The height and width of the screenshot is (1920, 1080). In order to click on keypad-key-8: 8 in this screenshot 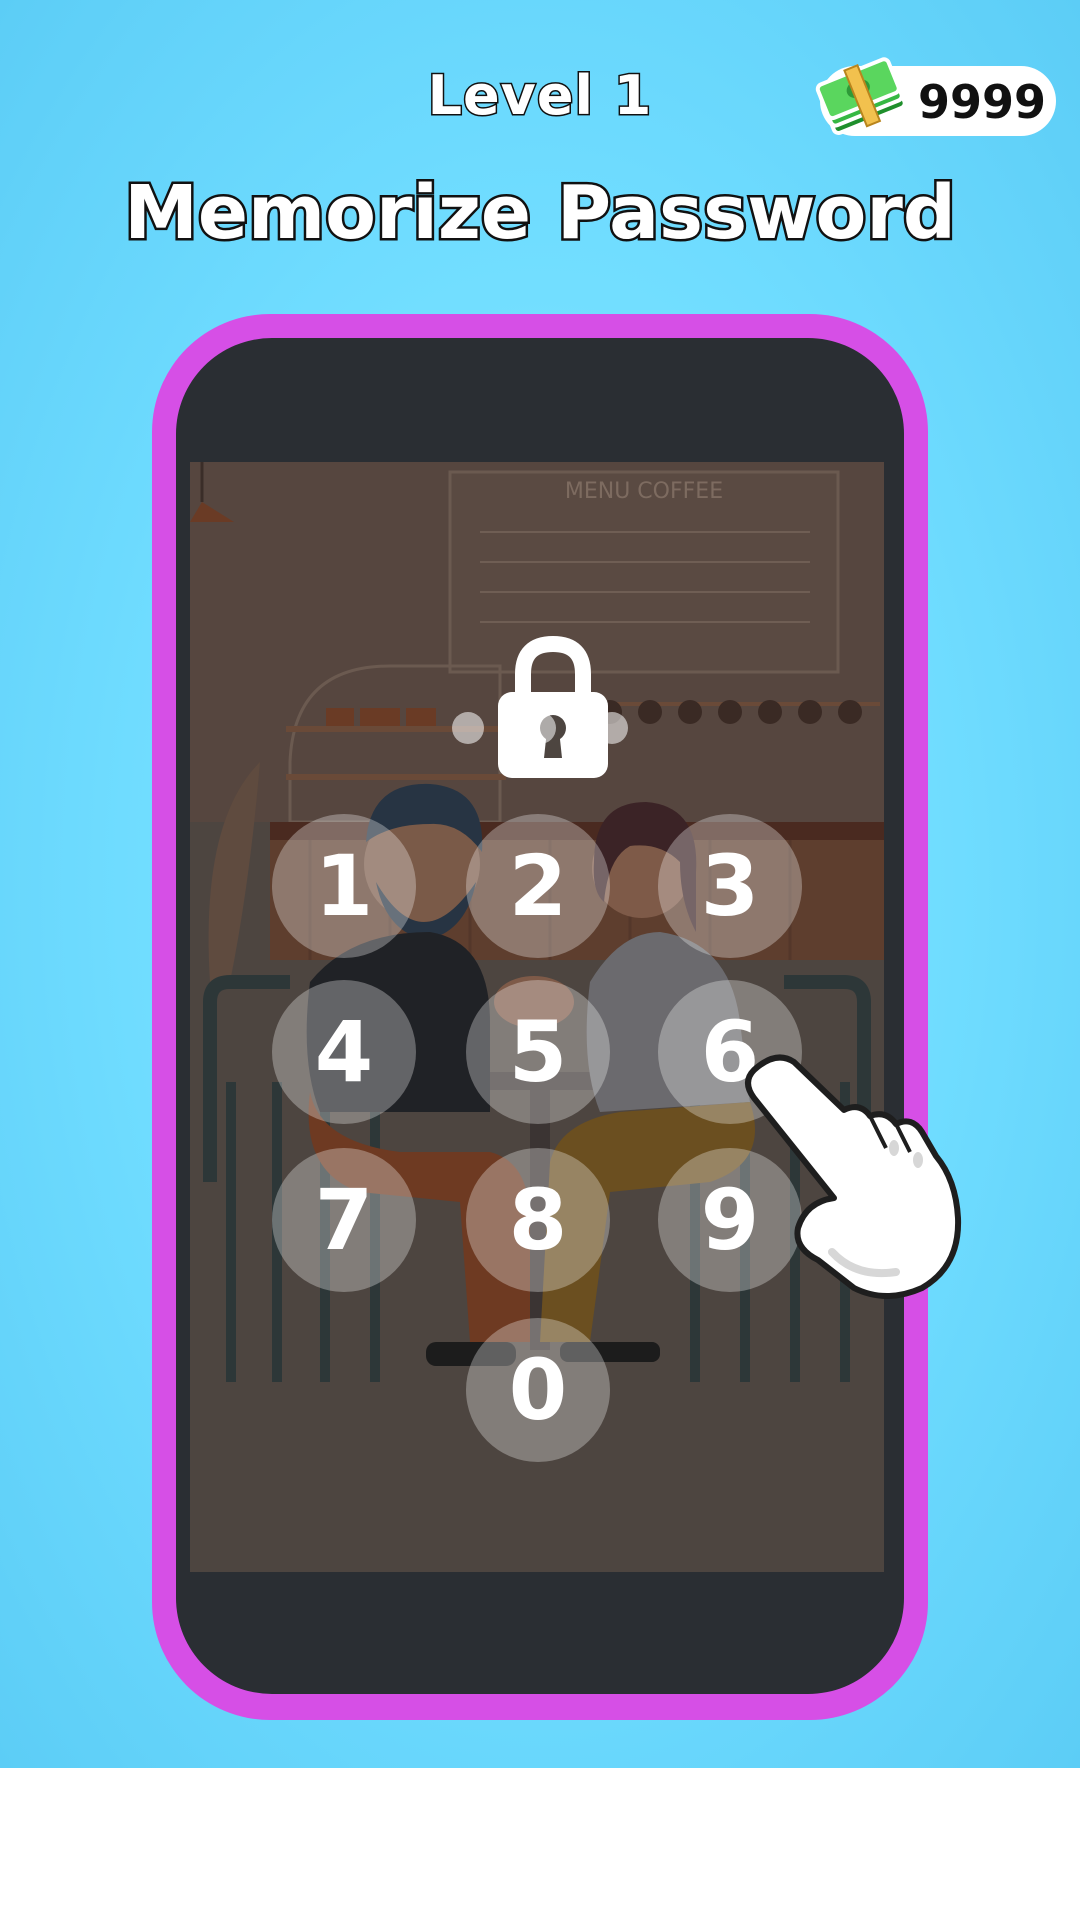, I will do `click(538, 1220)`.